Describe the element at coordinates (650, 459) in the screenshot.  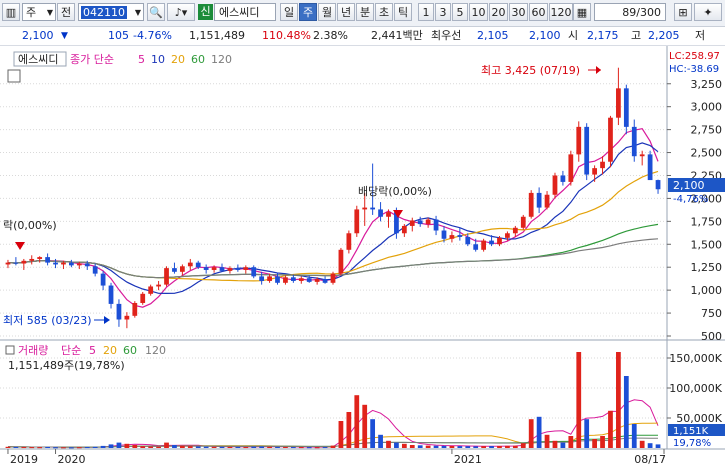
I see `x-tick-label: 08/17` at that location.